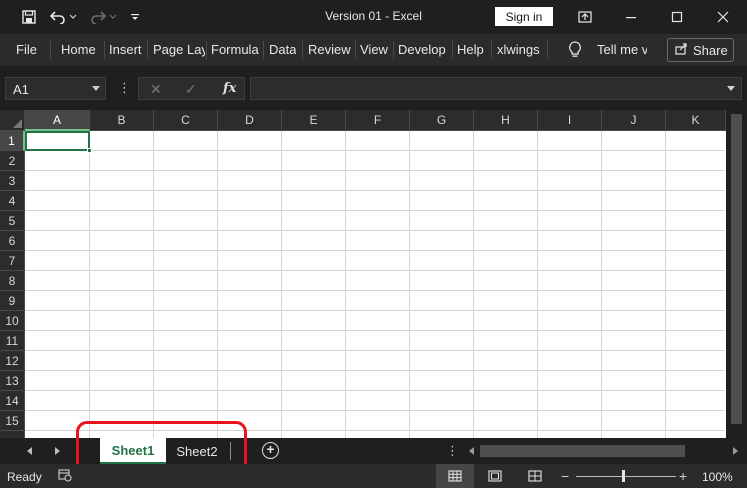 The width and height of the screenshot is (747, 488). What do you see at coordinates (495, 476) in the screenshot?
I see `page-layout-view-icon` at bounding box center [495, 476].